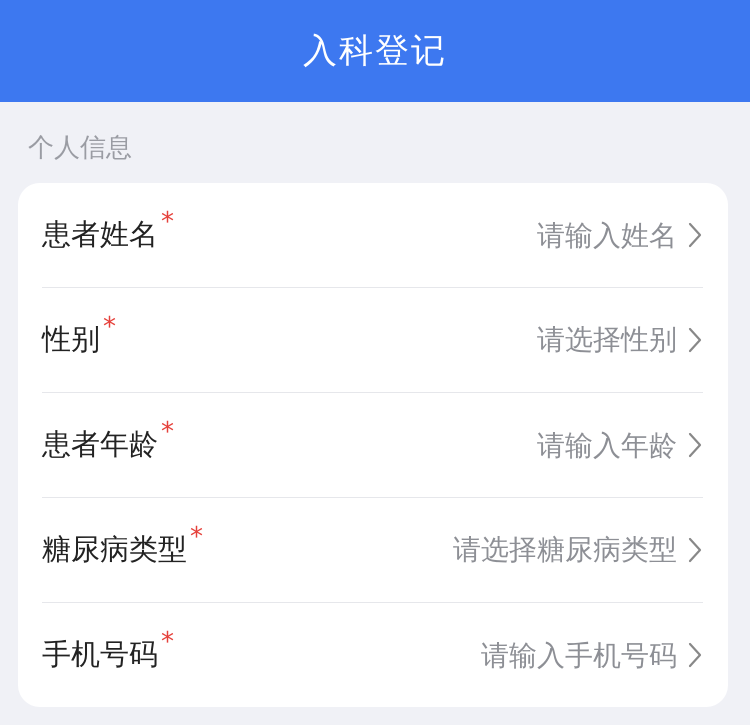 The height and width of the screenshot is (725, 750). I want to click on select-field: 请选择性别, so click(607, 340).